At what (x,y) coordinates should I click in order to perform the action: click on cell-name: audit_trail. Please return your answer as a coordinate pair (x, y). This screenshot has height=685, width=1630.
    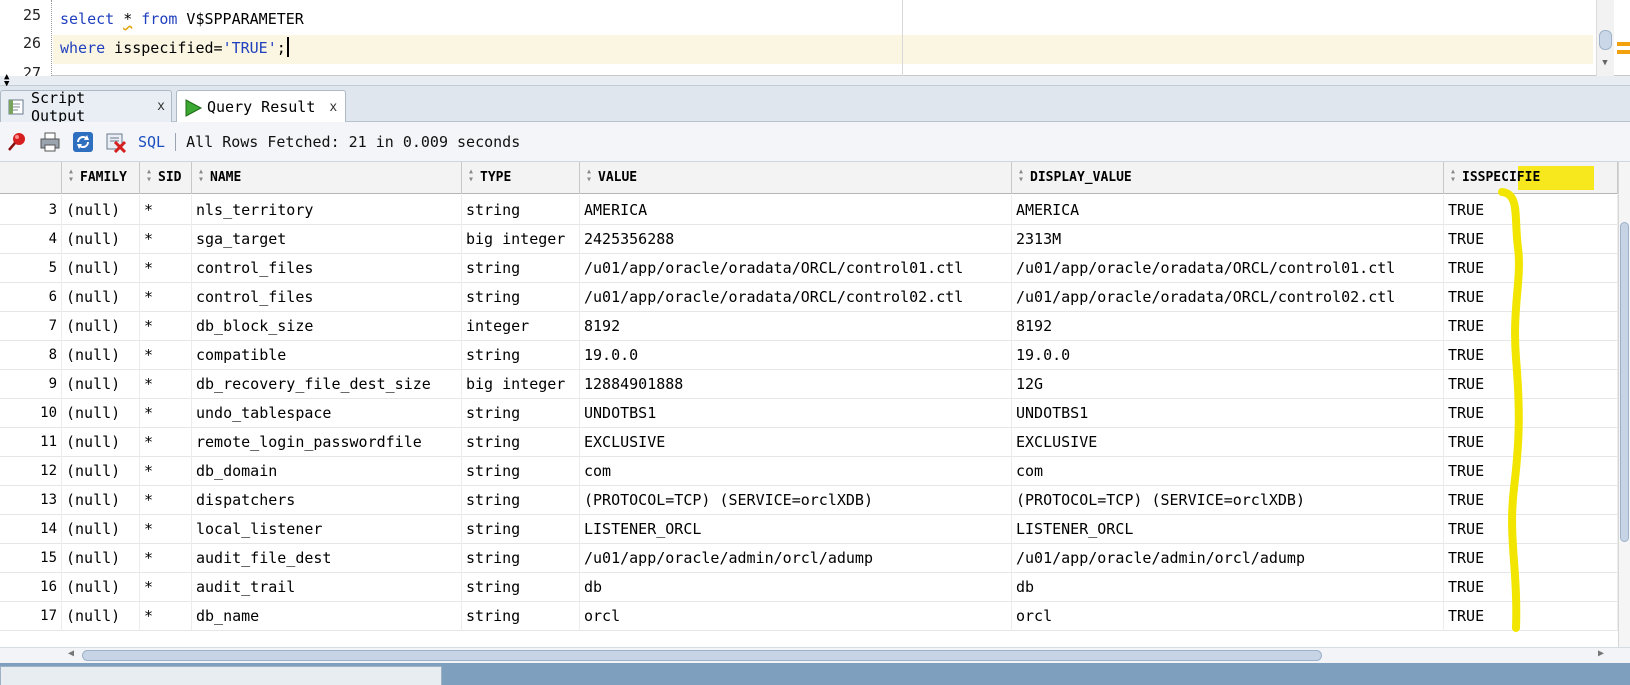
    Looking at the image, I should click on (327, 587).